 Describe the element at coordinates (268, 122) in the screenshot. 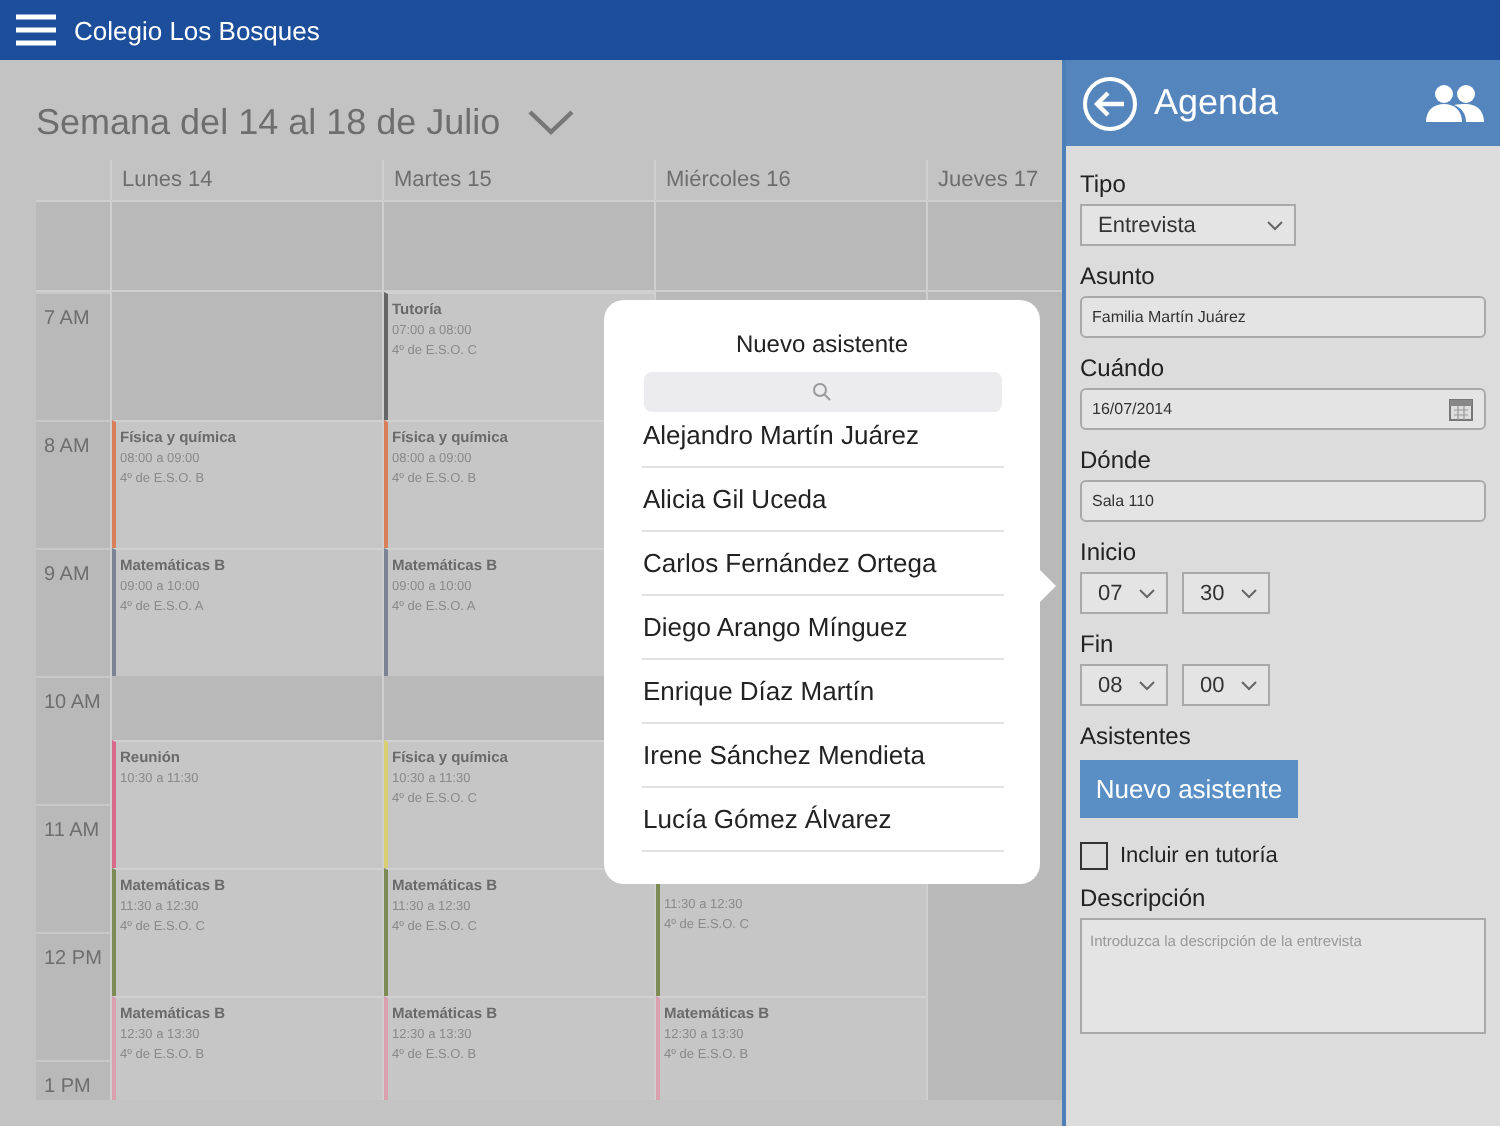

I see `week-title: Semana del 14 al 18 de Julio` at that location.